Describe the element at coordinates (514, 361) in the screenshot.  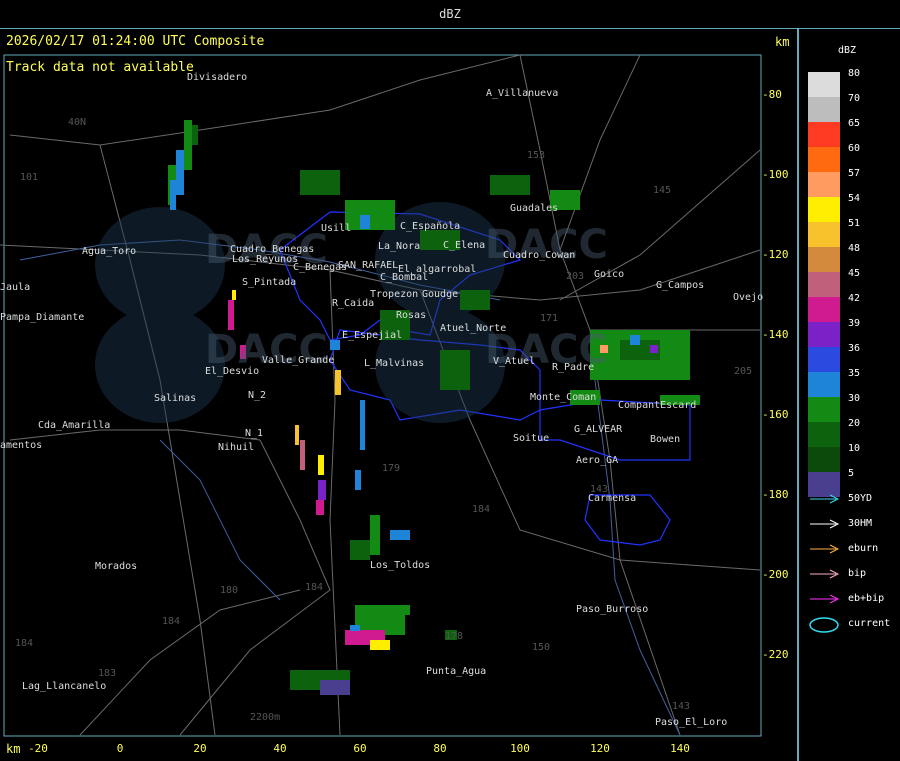
I see `place-label: V_Atuel` at that location.